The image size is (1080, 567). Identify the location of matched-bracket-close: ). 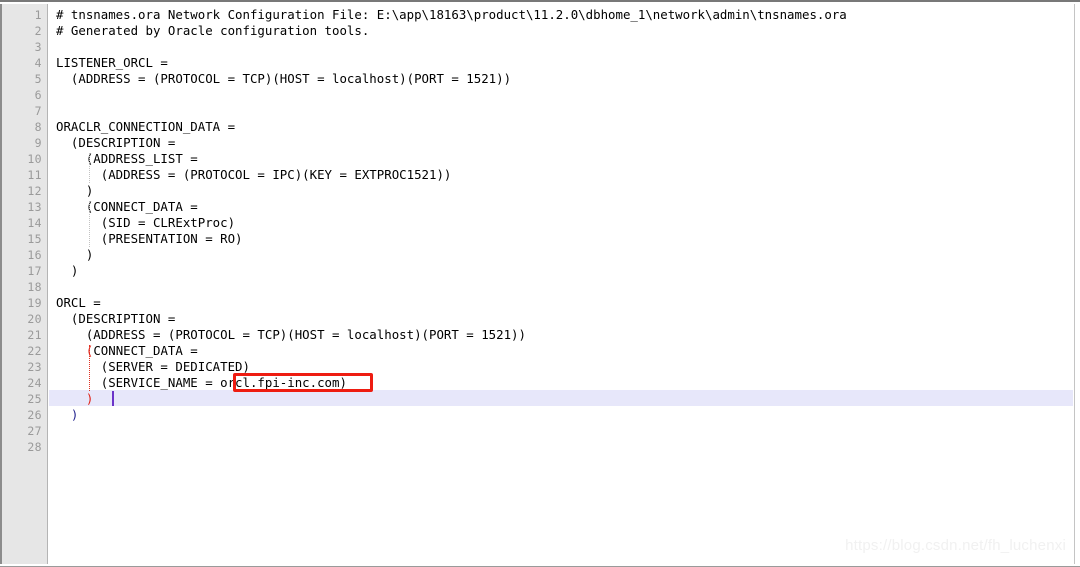
(89, 398).